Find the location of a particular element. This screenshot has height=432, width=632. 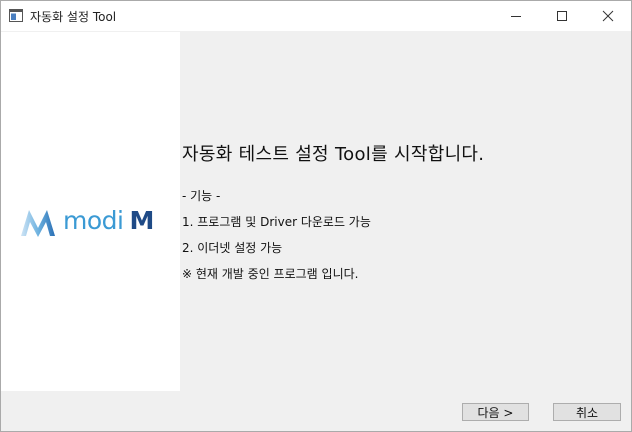

title-bar: 자동화 설정 Tool is located at coordinates (316, 16).